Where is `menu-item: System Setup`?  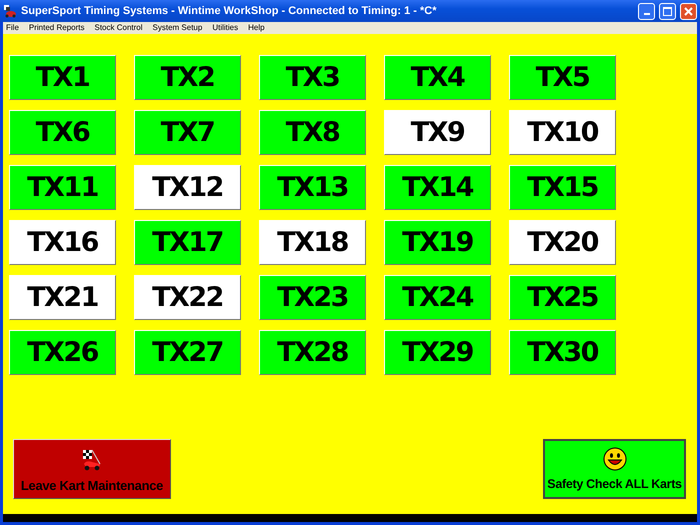
menu-item: System Setup is located at coordinates (177, 28).